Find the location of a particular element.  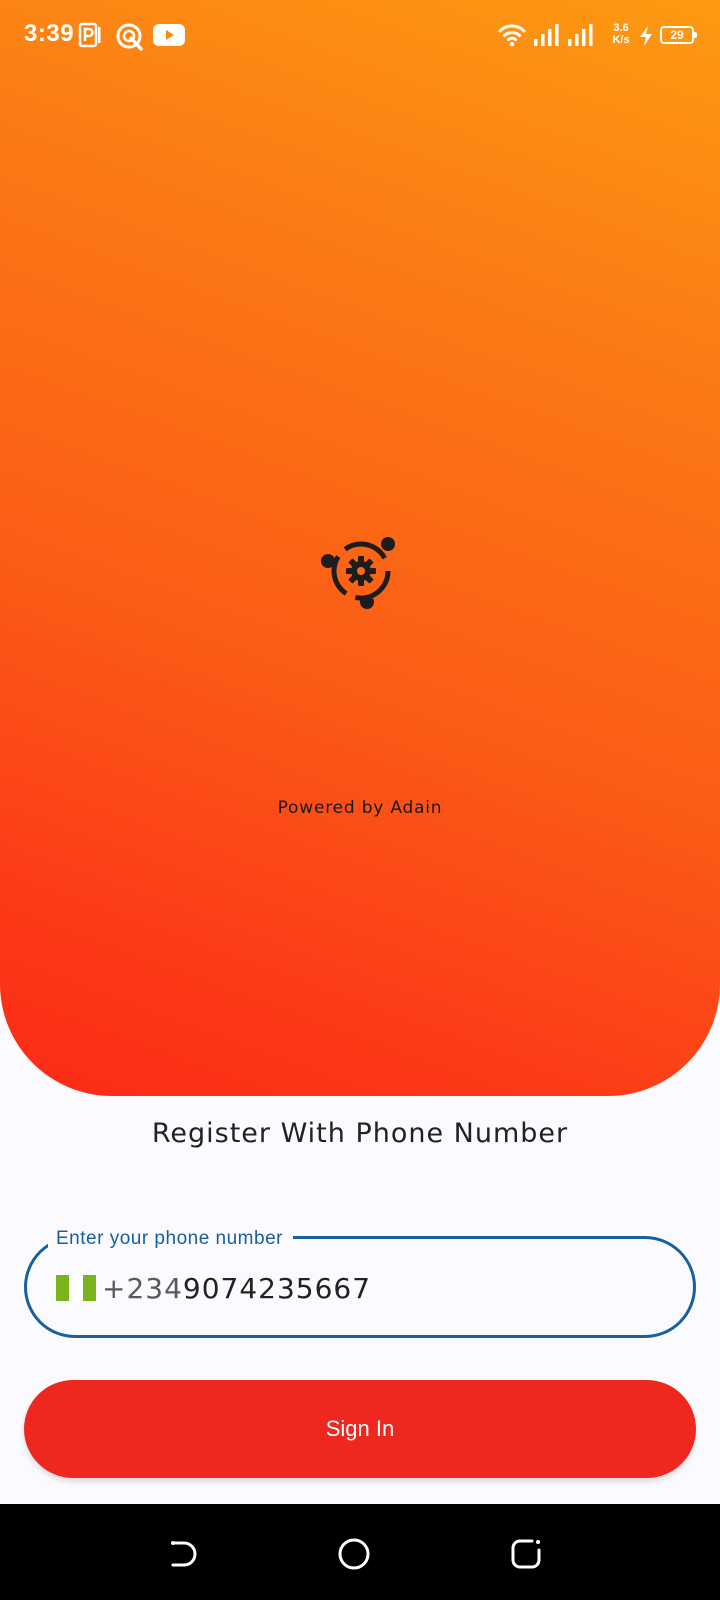

register-title: Register With Phone Number is located at coordinates (360, 1133).